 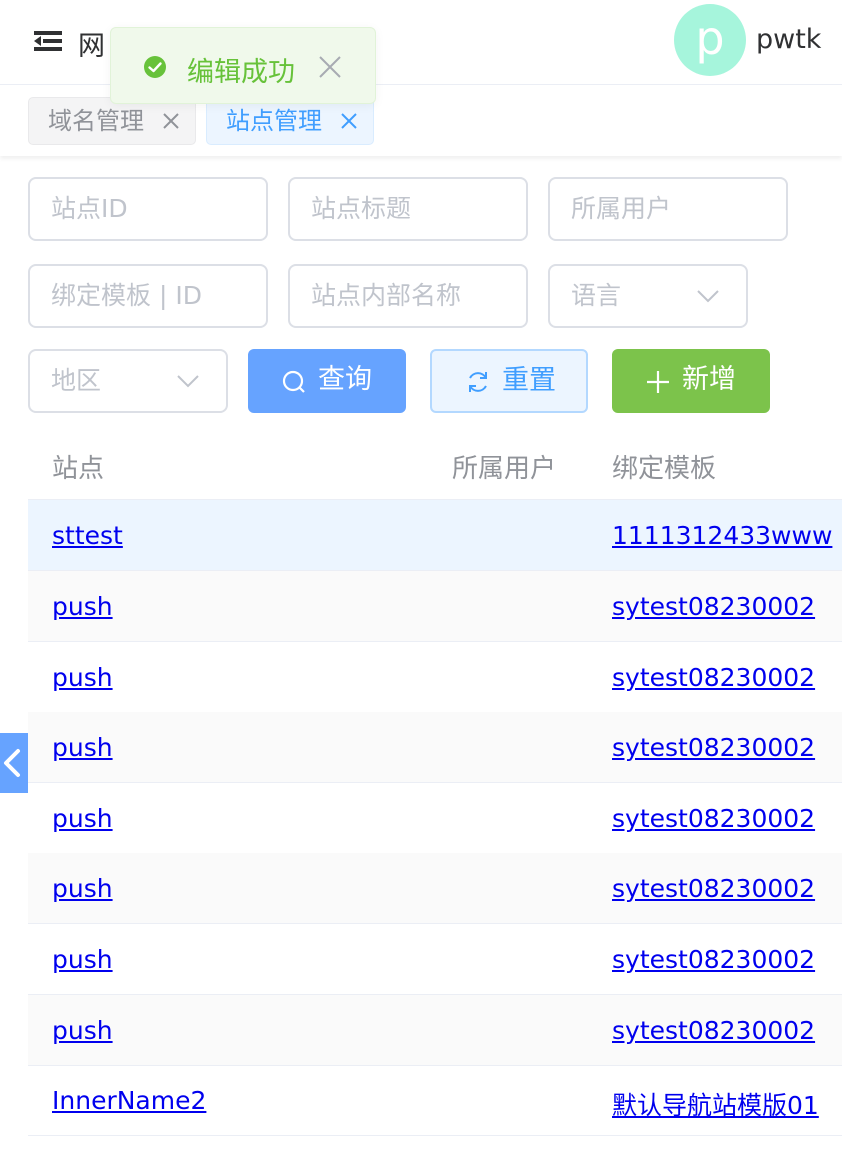 What do you see at coordinates (78, 469) in the screenshot?
I see `column-header-site: 站点` at bounding box center [78, 469].